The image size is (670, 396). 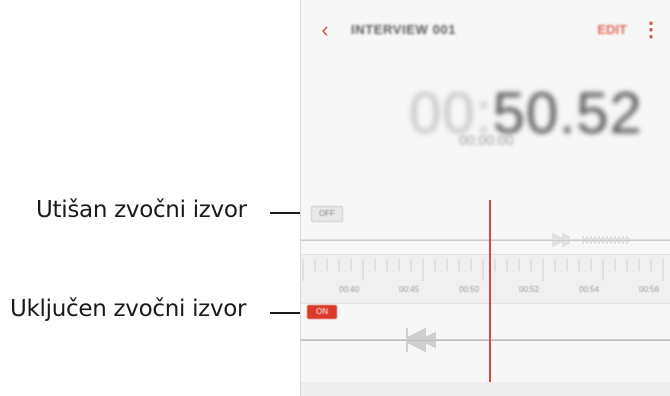 I want to click on ruler-ticks, so click(x=483, y=270).